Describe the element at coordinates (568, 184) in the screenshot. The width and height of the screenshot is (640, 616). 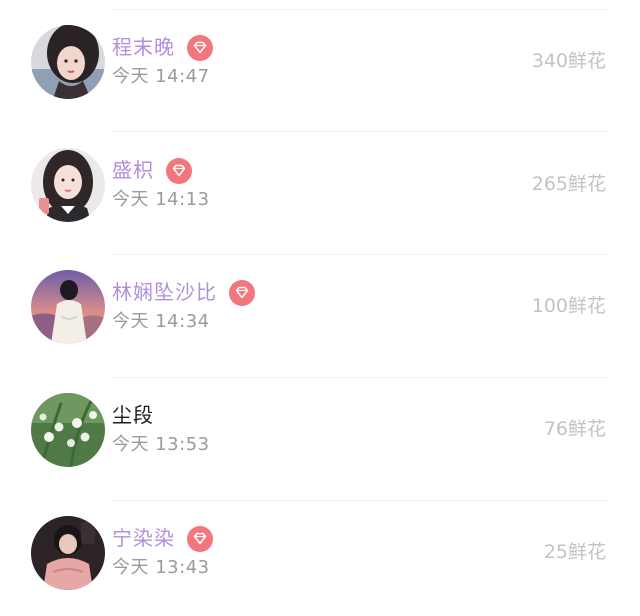
I see `flower-count: 265鲜花` at that location.